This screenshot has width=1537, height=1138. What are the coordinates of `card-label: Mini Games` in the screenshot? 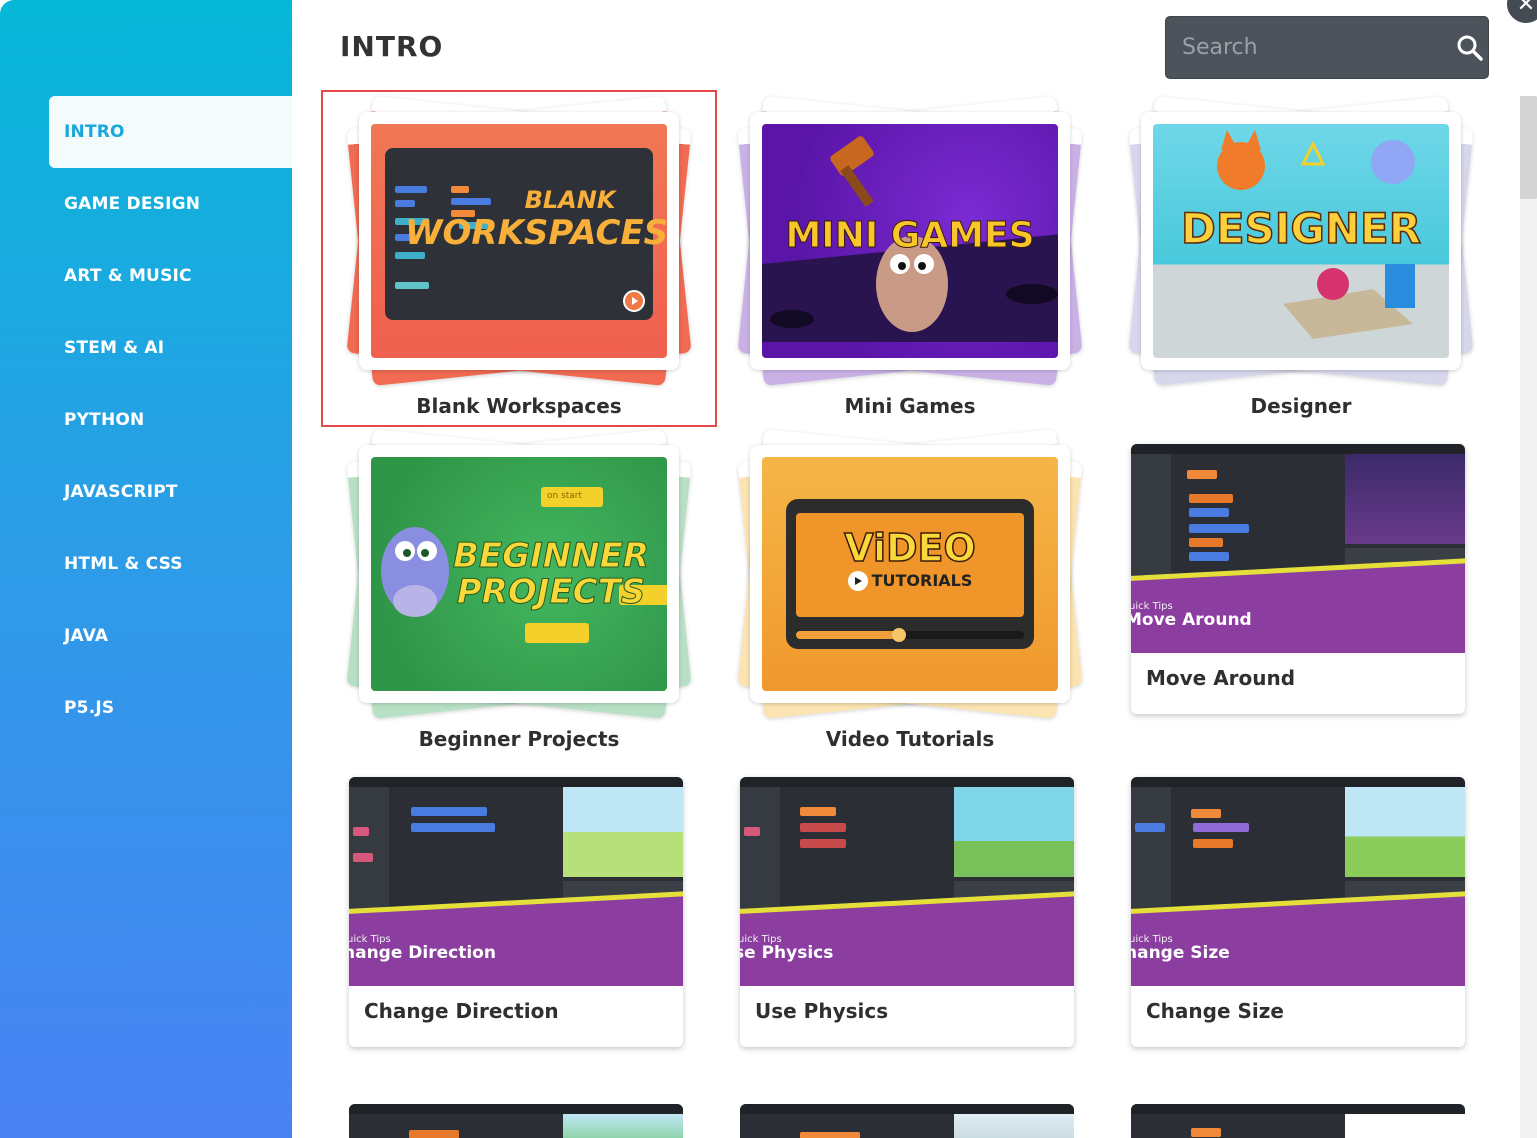 It's located at (910, 406).